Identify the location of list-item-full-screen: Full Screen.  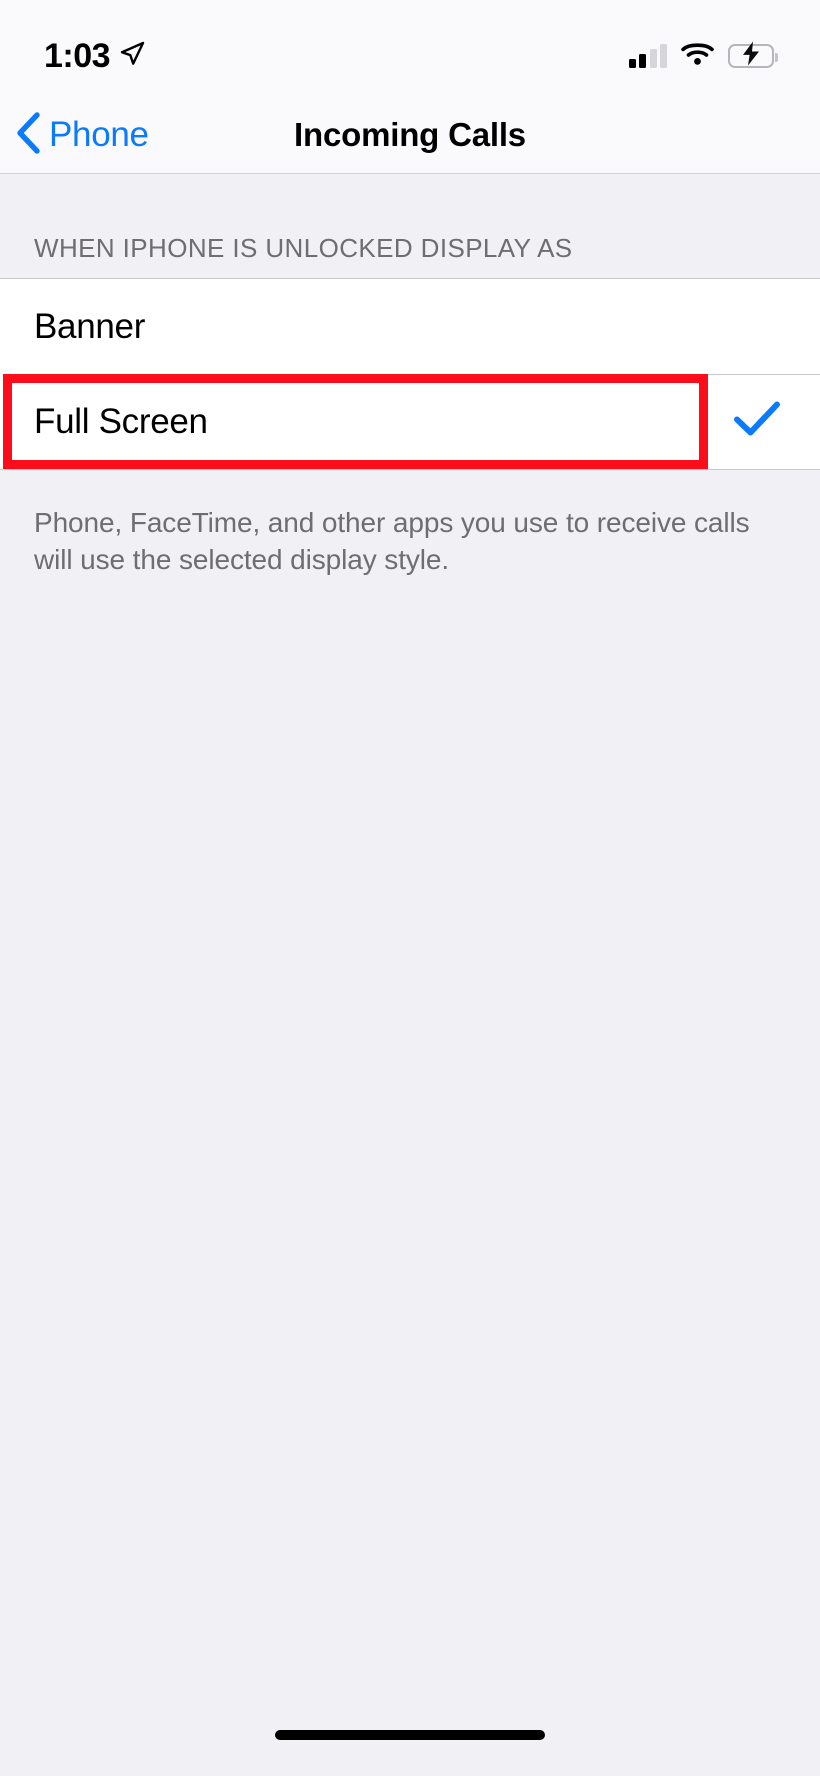
(410, 421).